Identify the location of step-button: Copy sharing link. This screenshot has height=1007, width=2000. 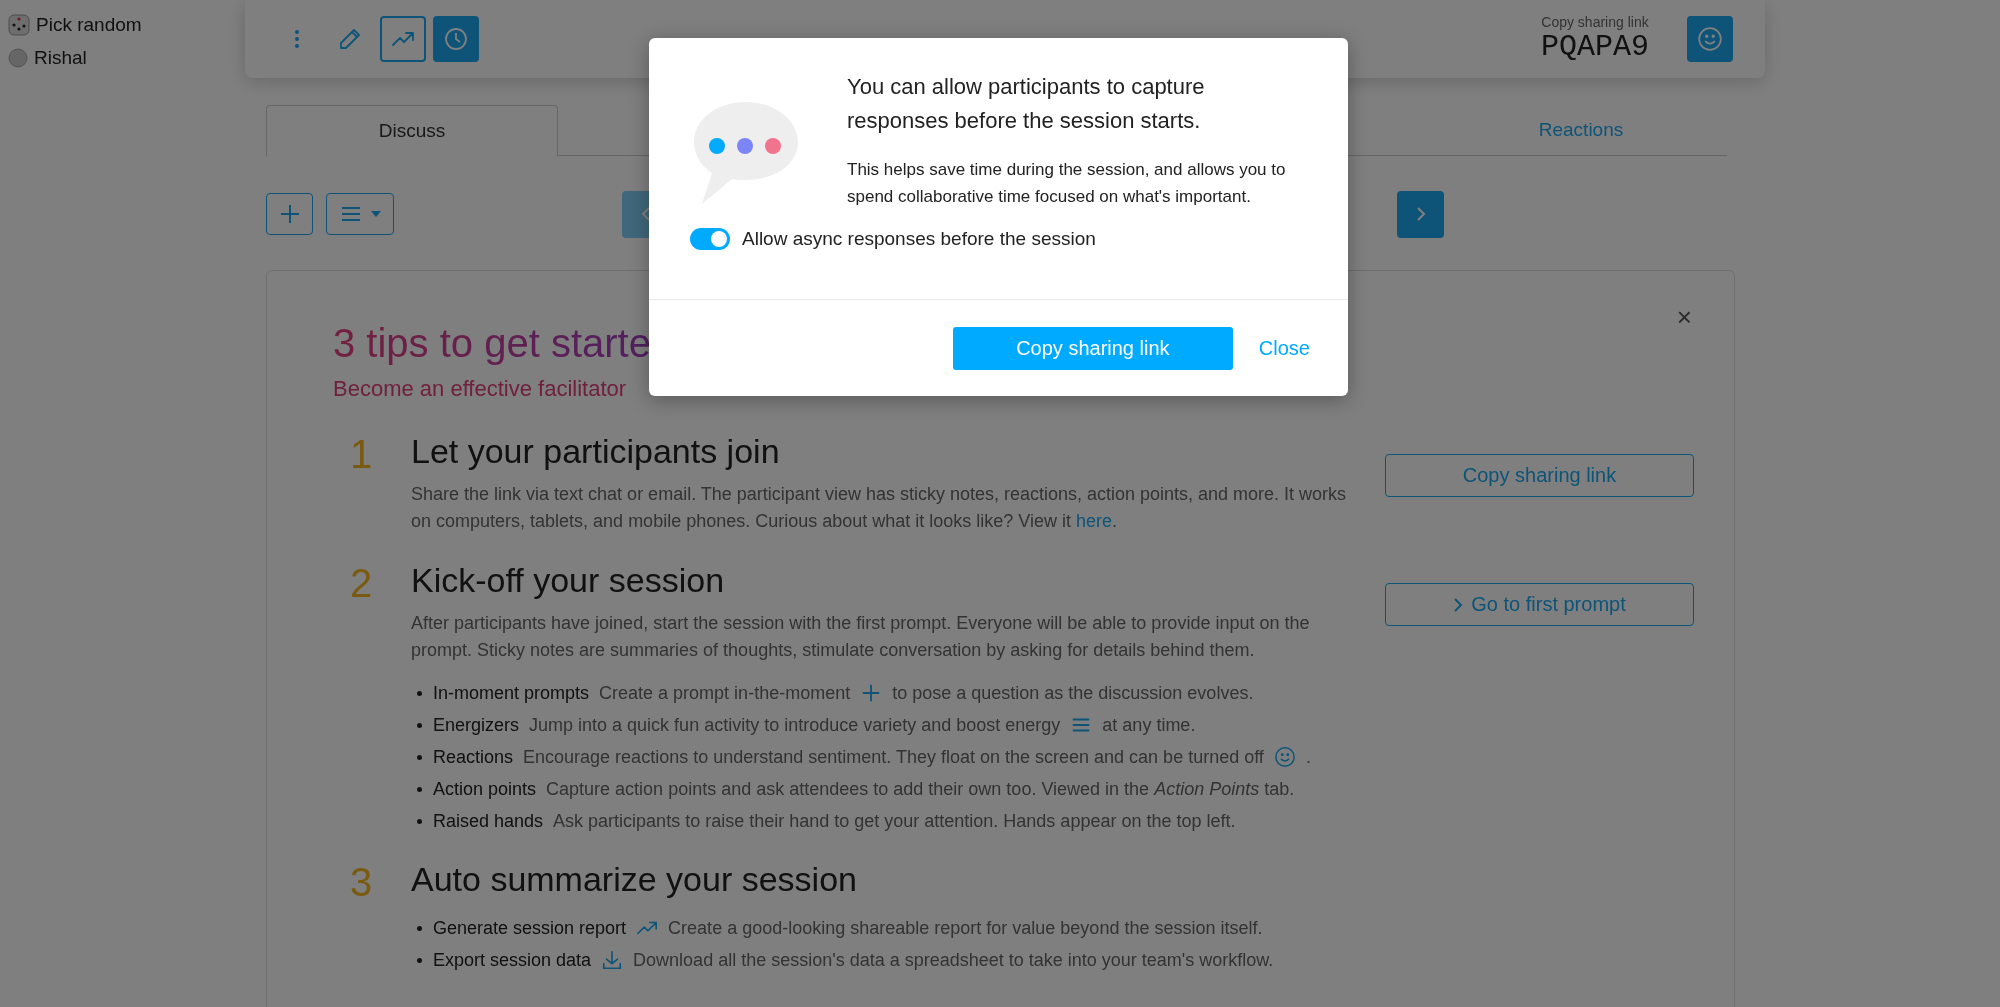
(1539, 475).